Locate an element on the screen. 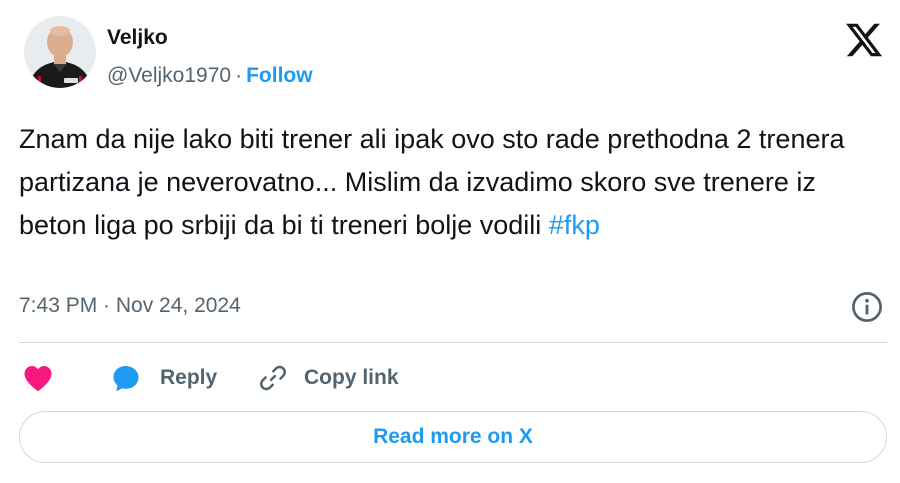  avatar is located at coordinates (60, 52).